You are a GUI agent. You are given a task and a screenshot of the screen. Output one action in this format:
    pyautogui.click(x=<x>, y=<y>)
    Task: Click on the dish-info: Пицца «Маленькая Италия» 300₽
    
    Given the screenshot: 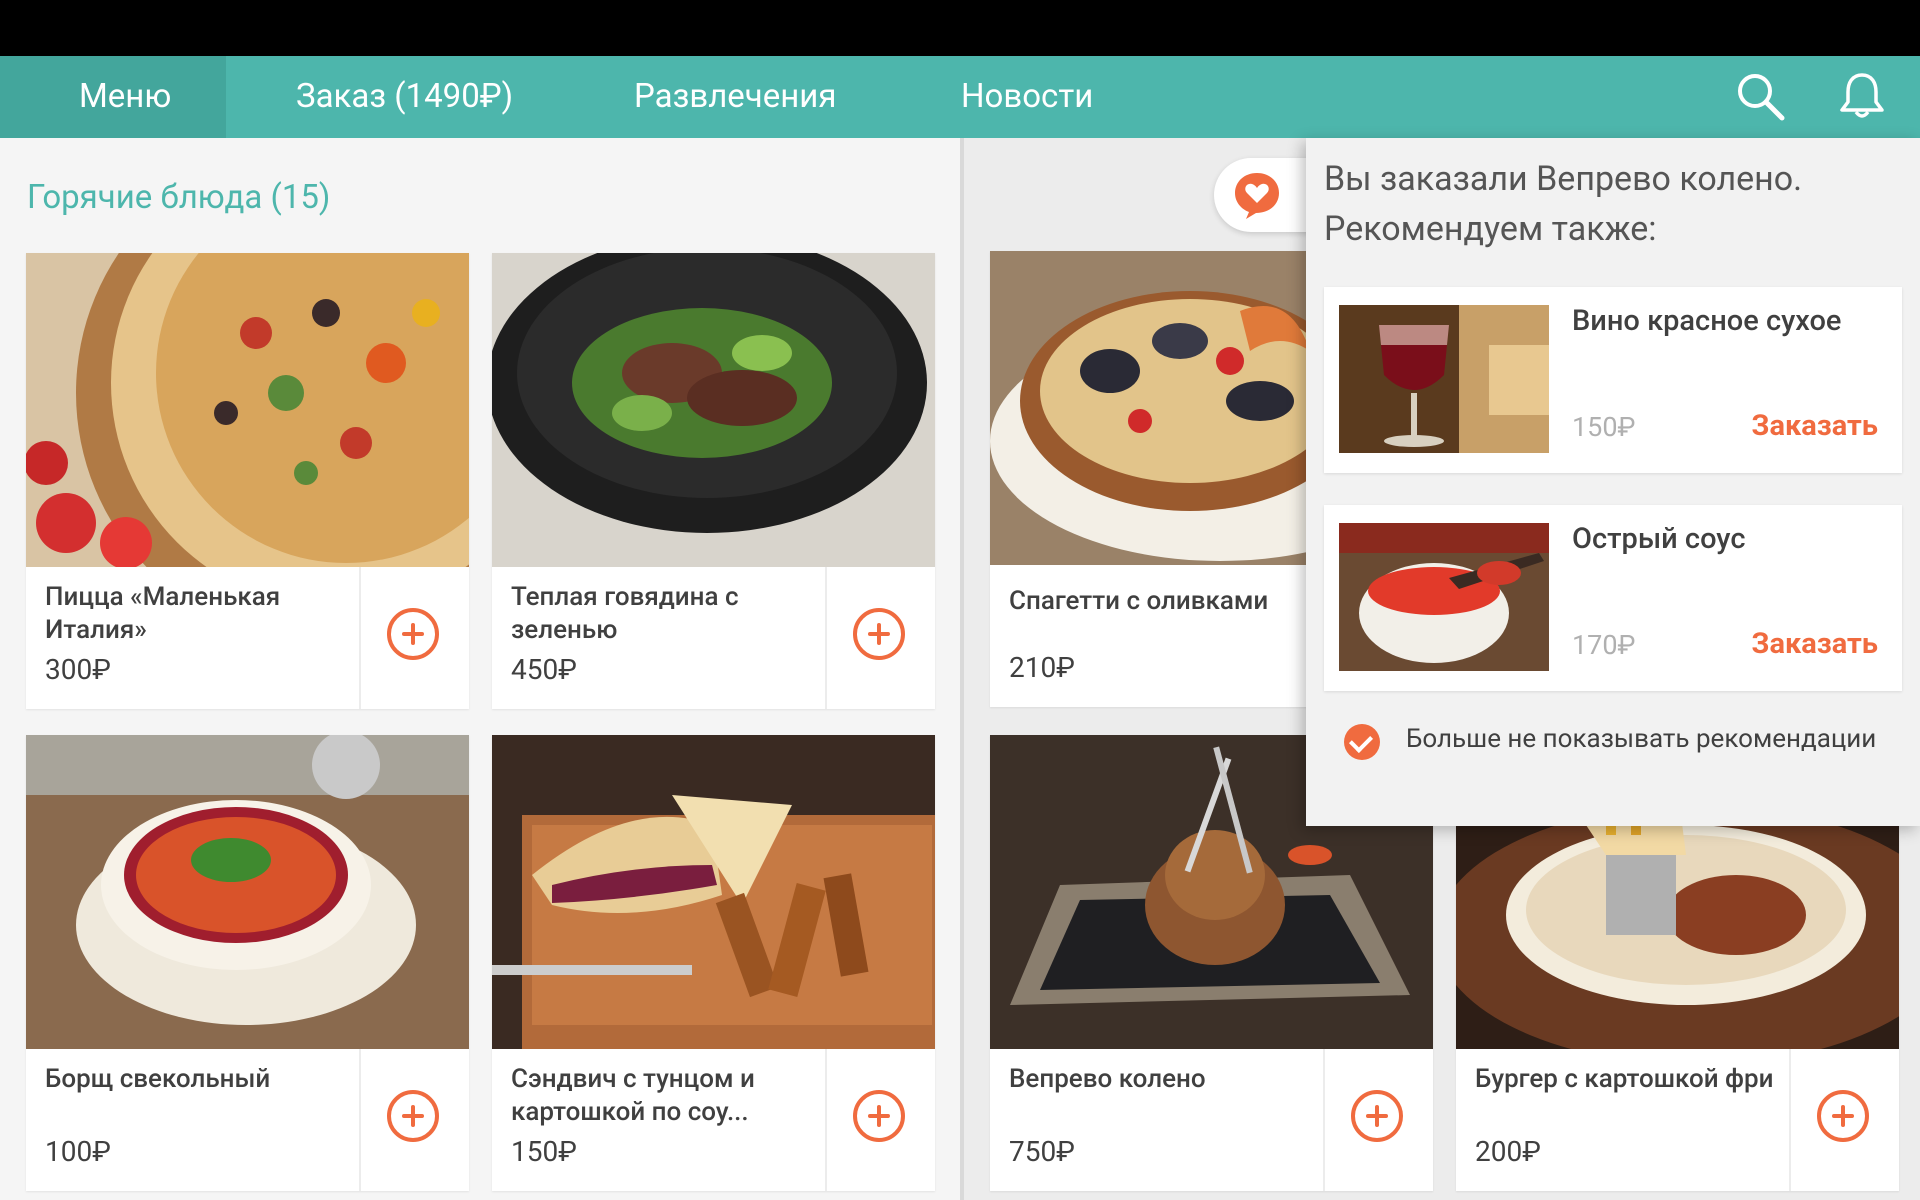 What is the action you would take?
    pyautogui.click(x=192, y=638)
    